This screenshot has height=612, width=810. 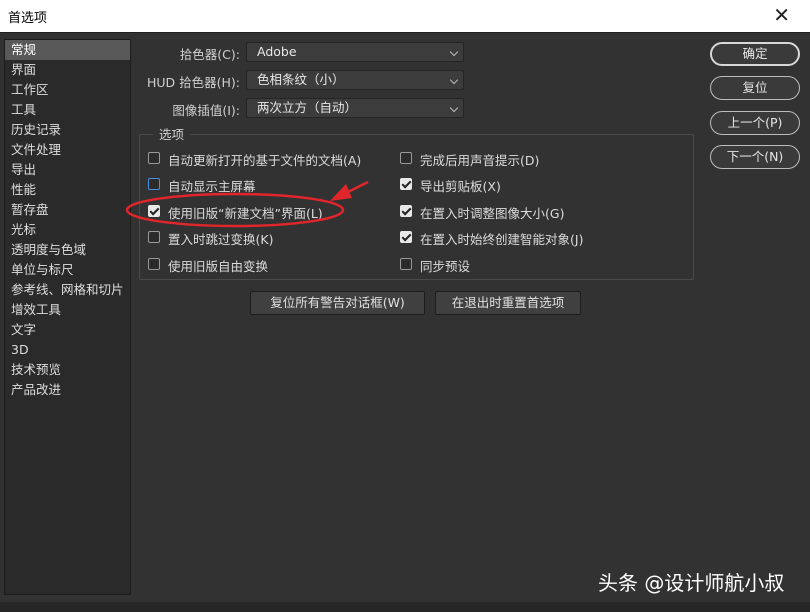 I want to click on sidebar-item-guides-grid: 参考线、网格和切片, so click(x=67, y=290).